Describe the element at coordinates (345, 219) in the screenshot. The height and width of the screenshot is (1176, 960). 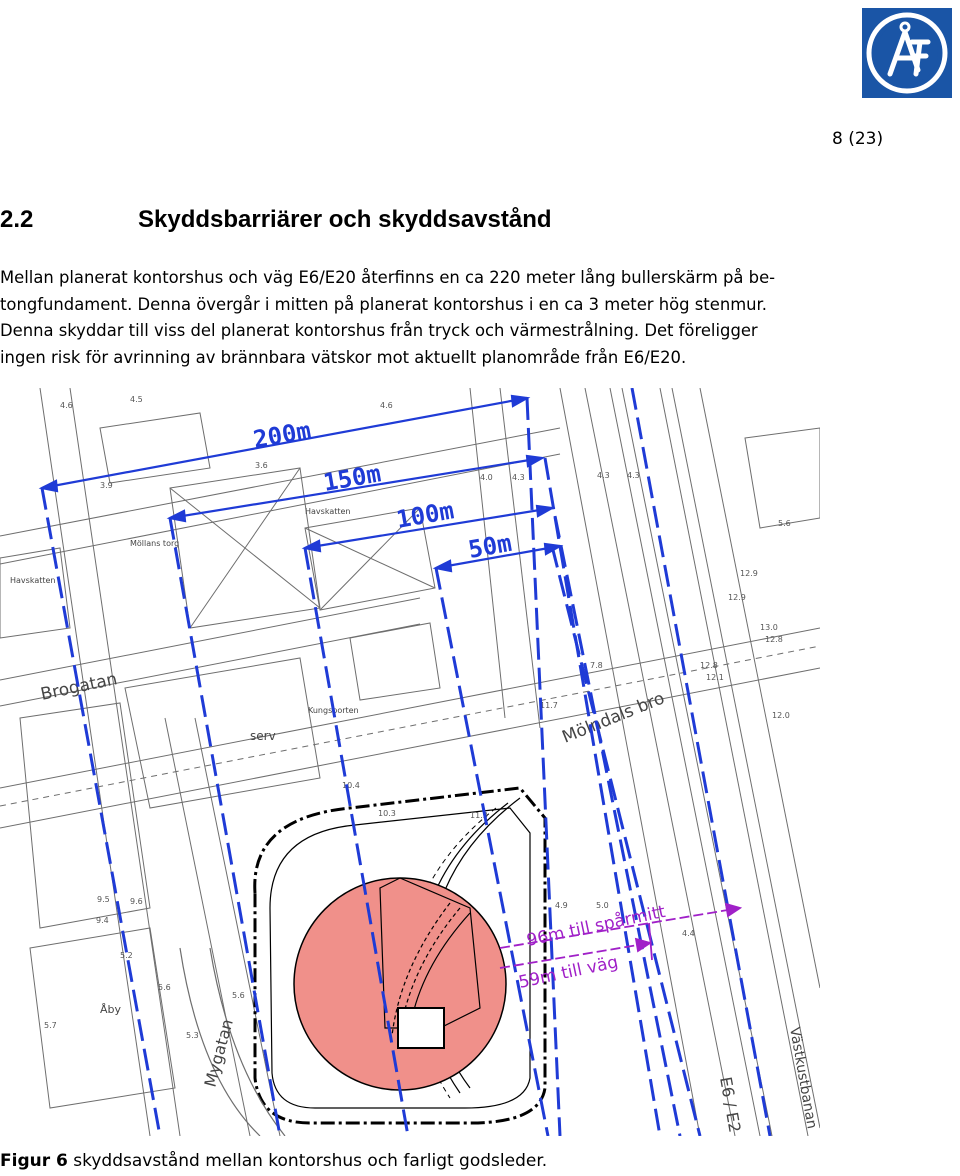
I see `section-title: Skyddsbarriärer och skyddsavstånd` at that location.